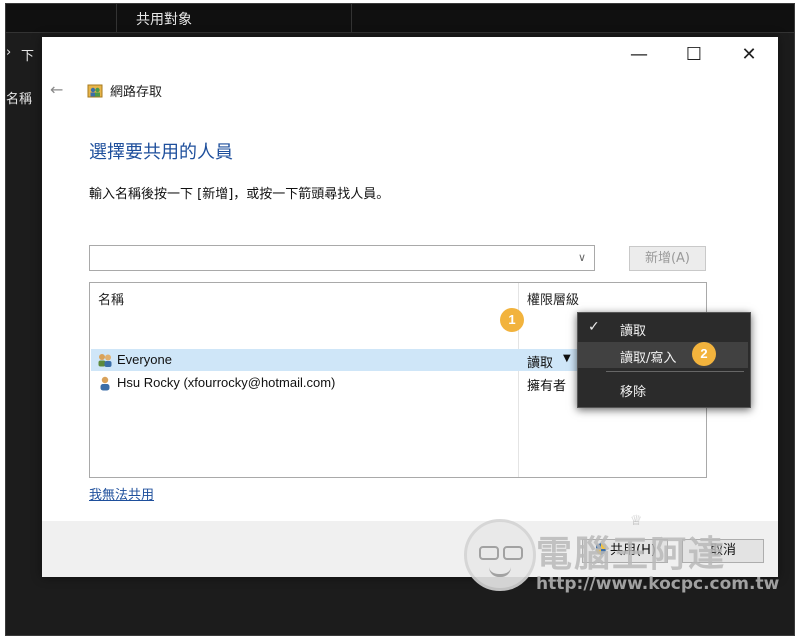 The height and width of the screenshot is (642, 800). Describe the element at coordinates (540, 361) in the screenshot. I see `permission-level: 讀取` at that location.